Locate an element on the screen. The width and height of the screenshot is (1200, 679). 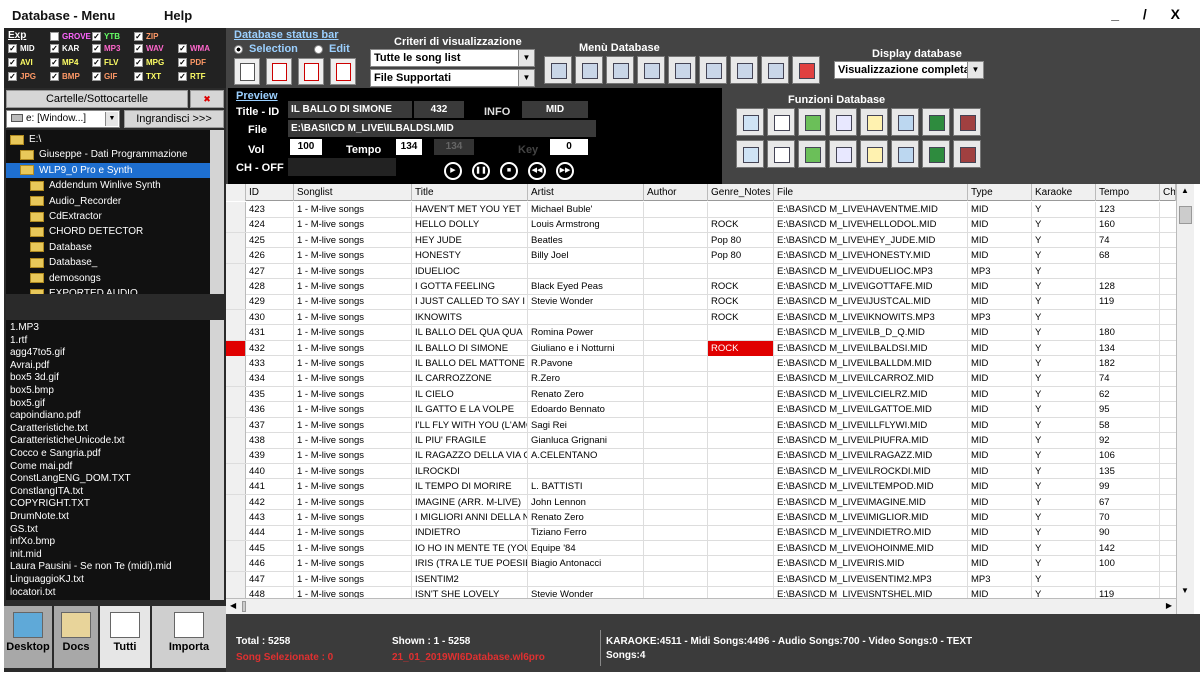
filter-avi: ✓ AVI is located at coordinates (20, 62).